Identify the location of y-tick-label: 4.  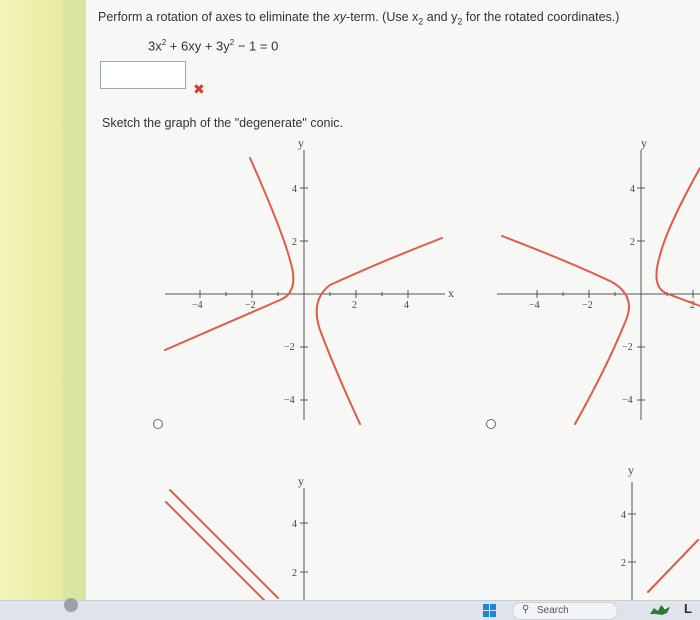
(623, 515).